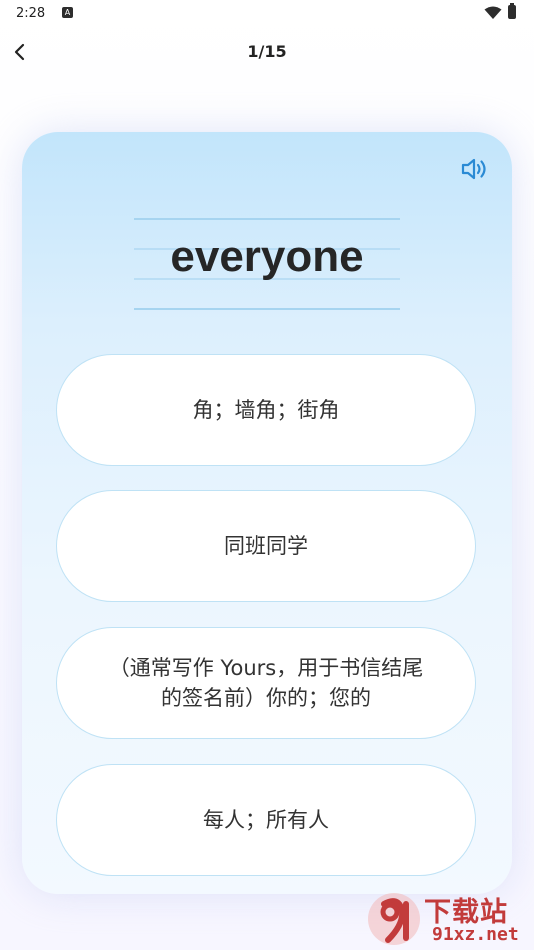 Image resolution: width=534 pixels, height=950 pixels. I want to click on notification-icon: A, so click(67, 12).